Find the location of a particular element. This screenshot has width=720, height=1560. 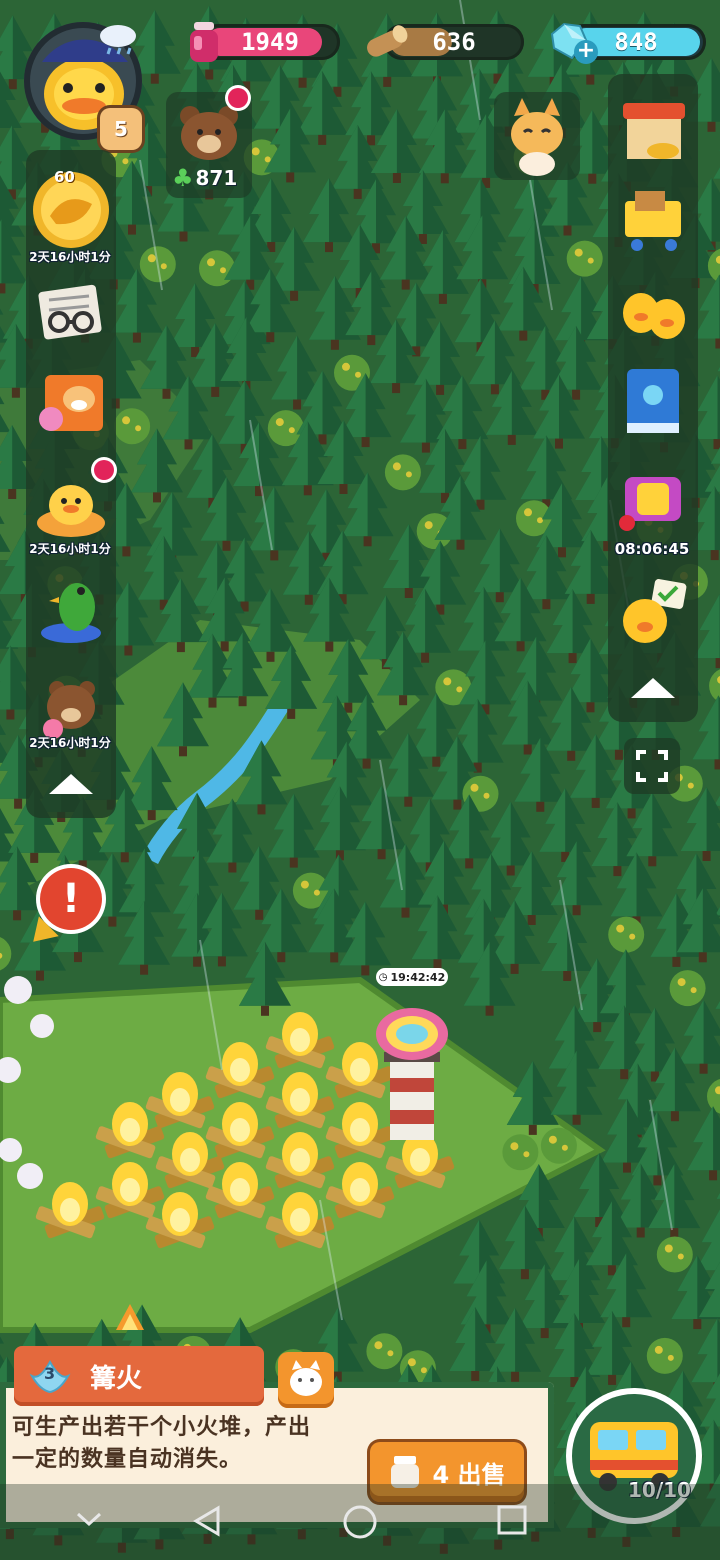

cart-button is located at coordinates (653, 221).